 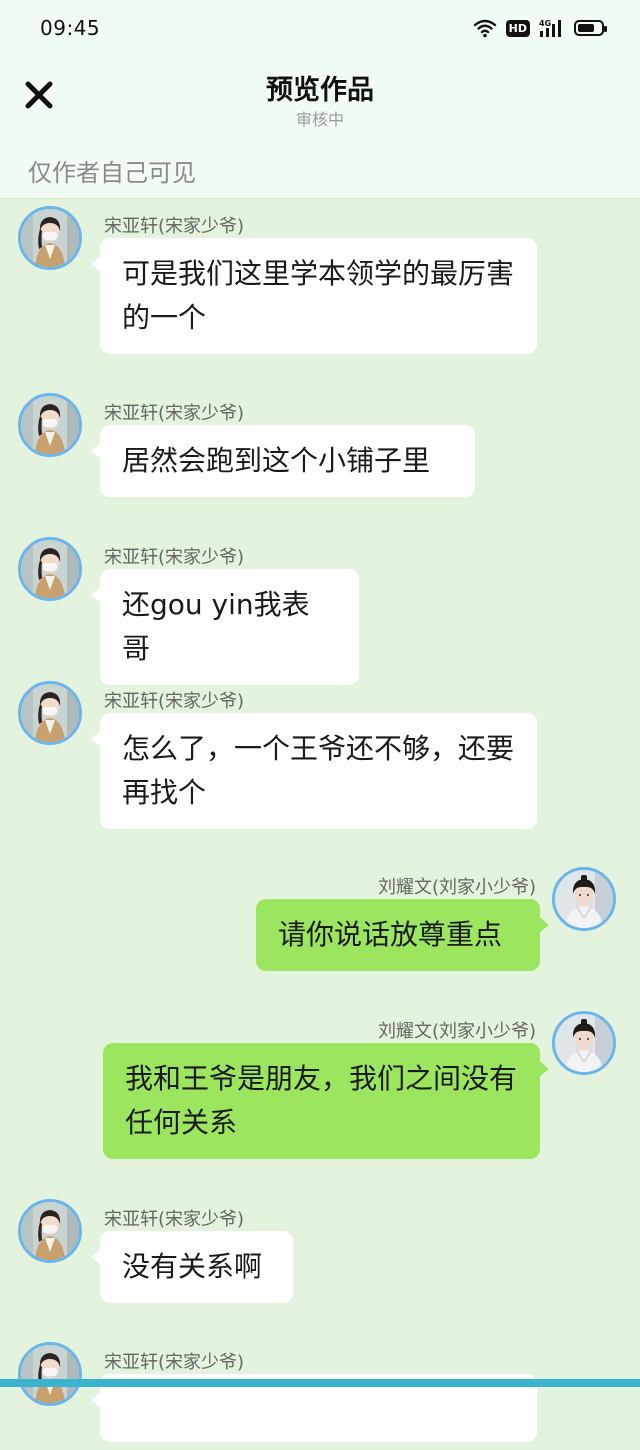 I want to click on review-status: 审核中, so click(x=319, y=119).